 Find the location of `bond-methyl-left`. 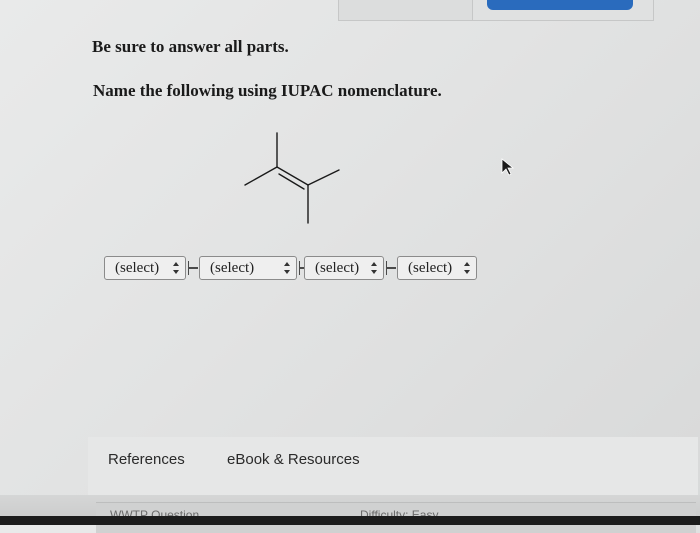

bond-methyl-left is located at coordinates (261, 176).